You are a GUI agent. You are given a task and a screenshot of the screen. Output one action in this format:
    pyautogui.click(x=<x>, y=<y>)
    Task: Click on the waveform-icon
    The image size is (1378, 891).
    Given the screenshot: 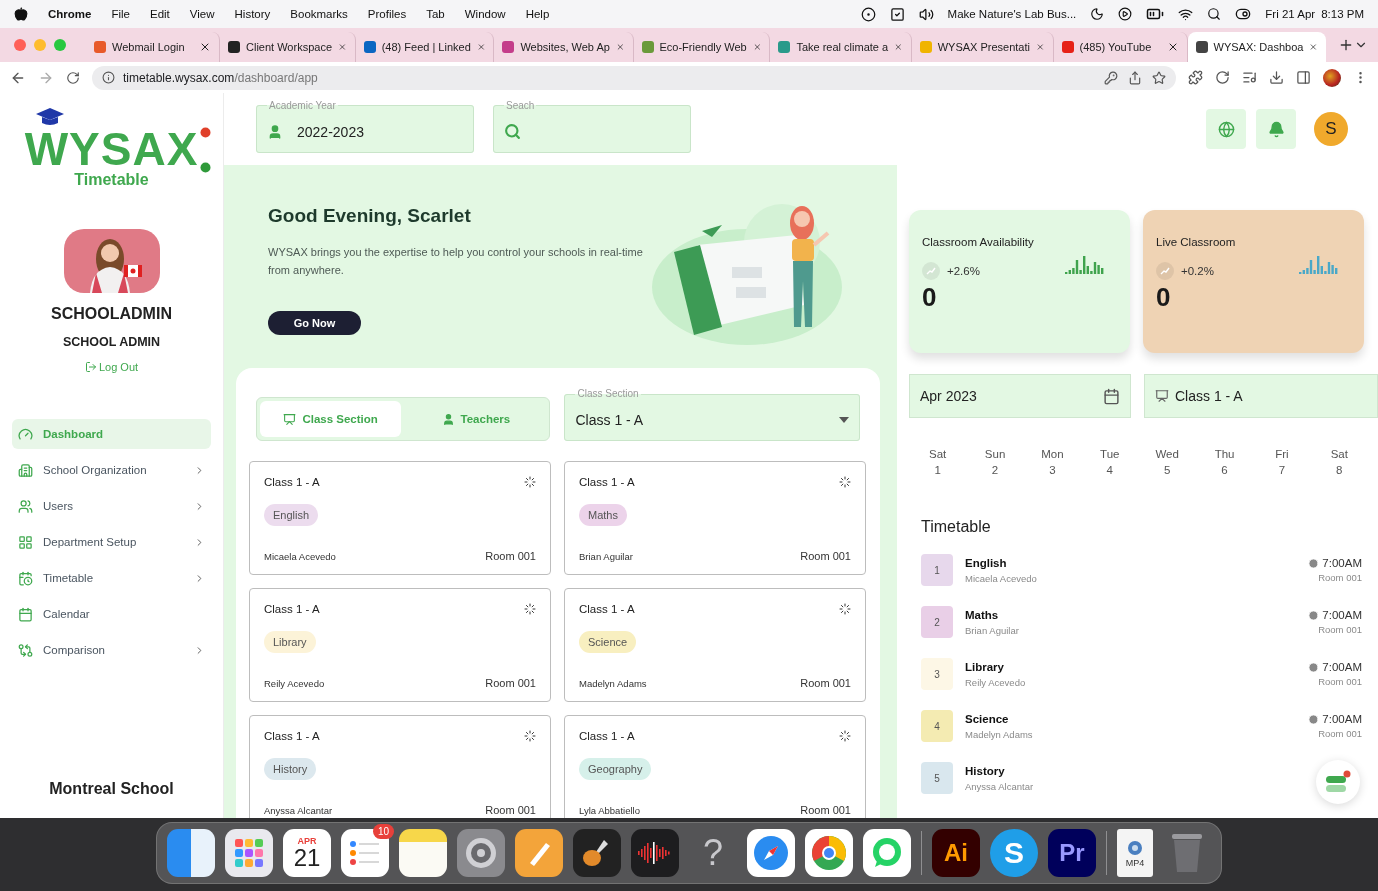 What is the action you would take?
    pyautogui.click(x=655, y=853)
    